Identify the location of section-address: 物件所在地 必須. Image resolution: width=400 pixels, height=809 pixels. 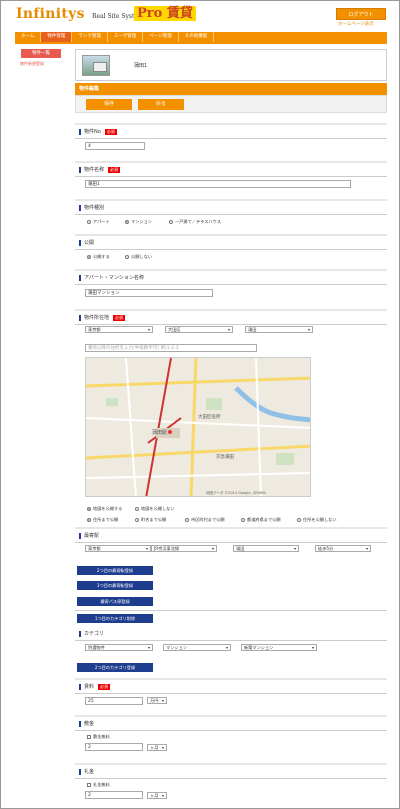
(231, 317).